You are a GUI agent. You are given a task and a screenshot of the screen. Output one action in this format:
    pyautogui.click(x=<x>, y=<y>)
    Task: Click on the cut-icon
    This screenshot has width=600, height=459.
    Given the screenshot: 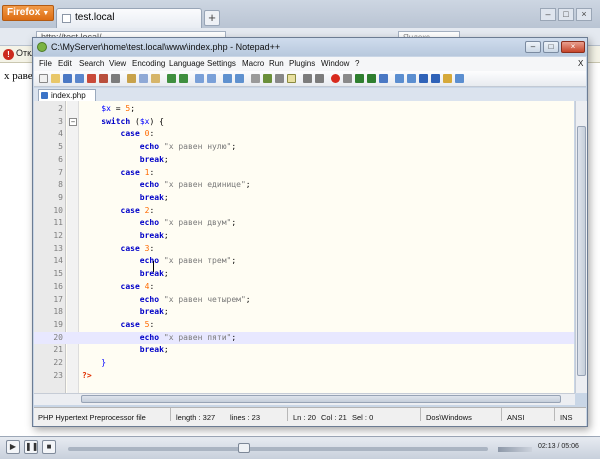 What is the action you would take?
    pyautogui.click(x=131, y=78)
    